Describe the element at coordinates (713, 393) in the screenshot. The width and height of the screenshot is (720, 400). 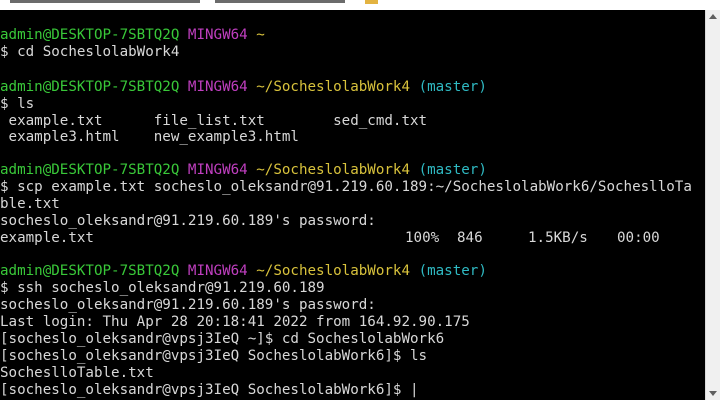
I see `scroll-down-icon` at that location.